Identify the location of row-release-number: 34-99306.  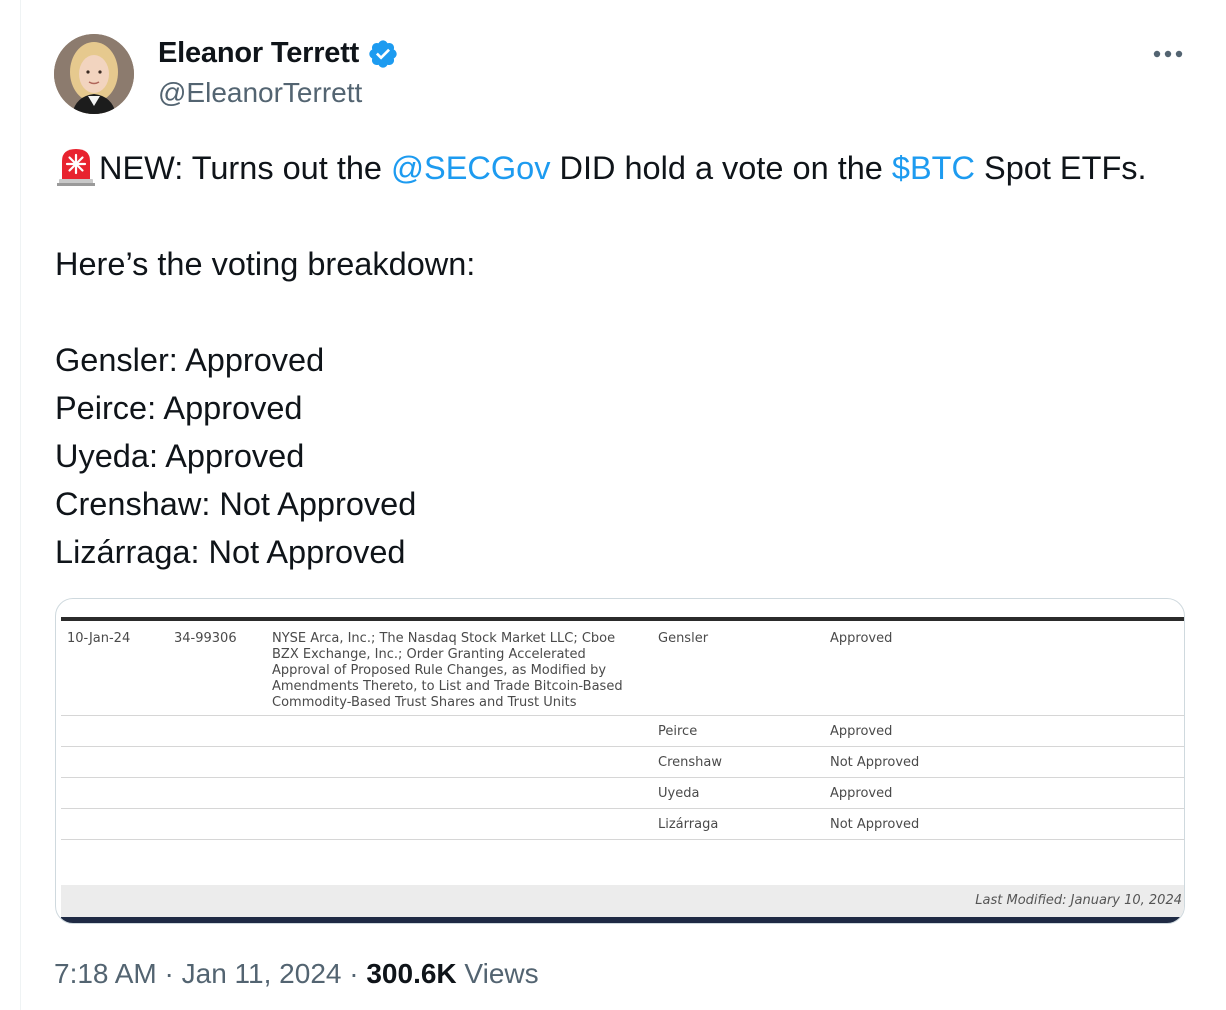
(205, 638).